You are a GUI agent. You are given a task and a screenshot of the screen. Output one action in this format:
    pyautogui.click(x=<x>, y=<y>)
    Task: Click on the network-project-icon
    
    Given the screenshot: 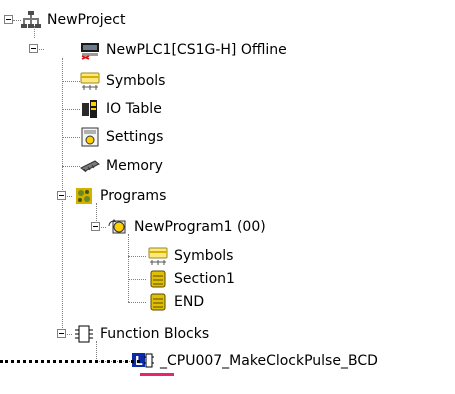 What is the action you would take?
    pyautogui.click(x=31, y=19)
    